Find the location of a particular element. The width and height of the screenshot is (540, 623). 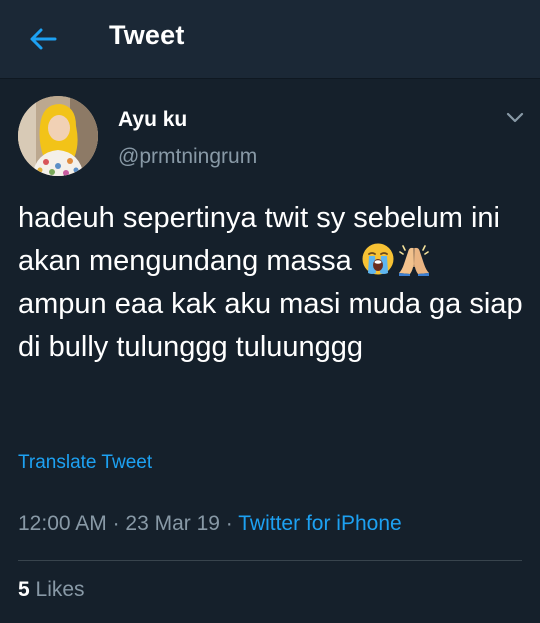

tweet-menu-button is located at coordinates (515, 118).